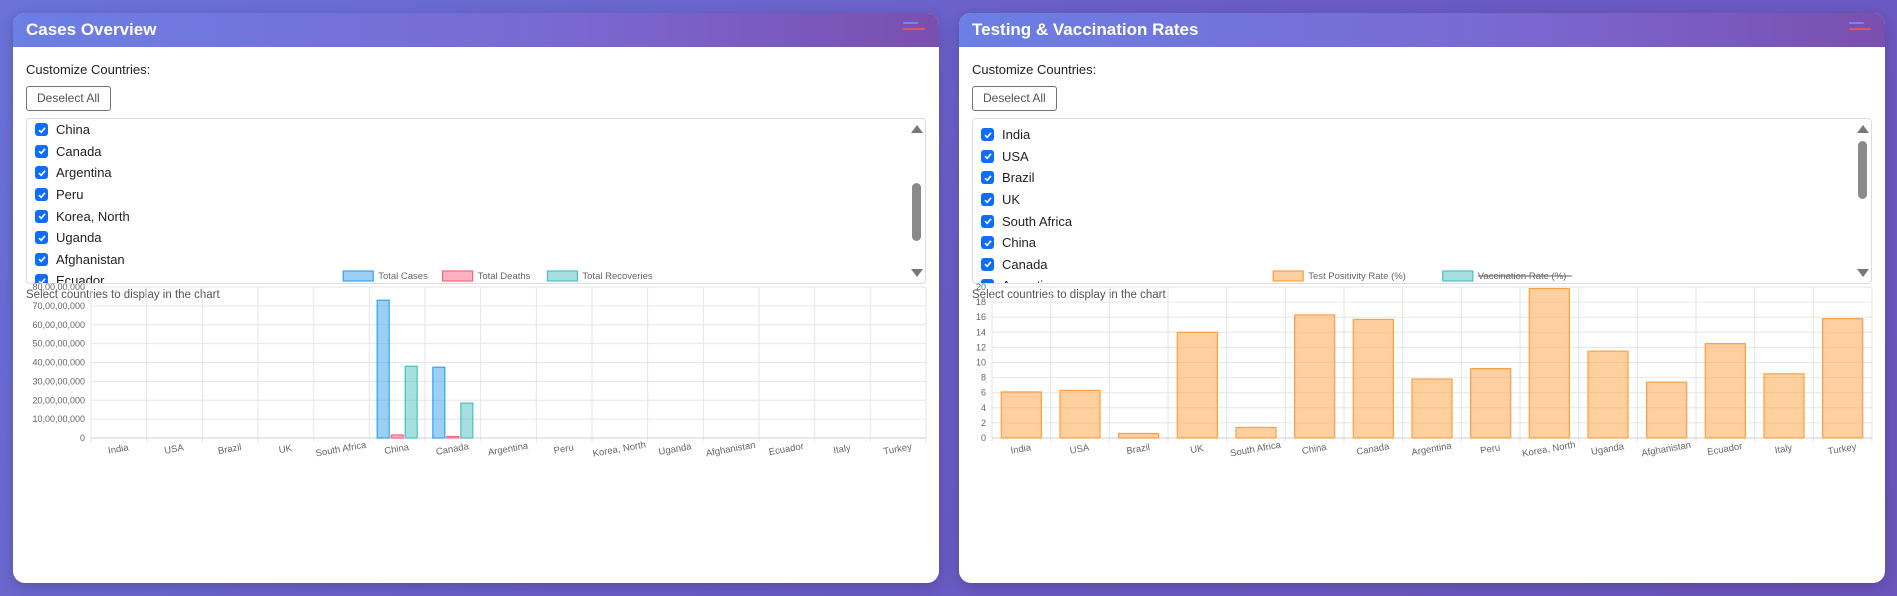 Image resolution: width=1897 pixels, height=596 pixels. What do you see at coordinates (58, 381) in the screenshot?
I see `y-tick-label: 30,00,00,000` at bounding box center [58, 381].